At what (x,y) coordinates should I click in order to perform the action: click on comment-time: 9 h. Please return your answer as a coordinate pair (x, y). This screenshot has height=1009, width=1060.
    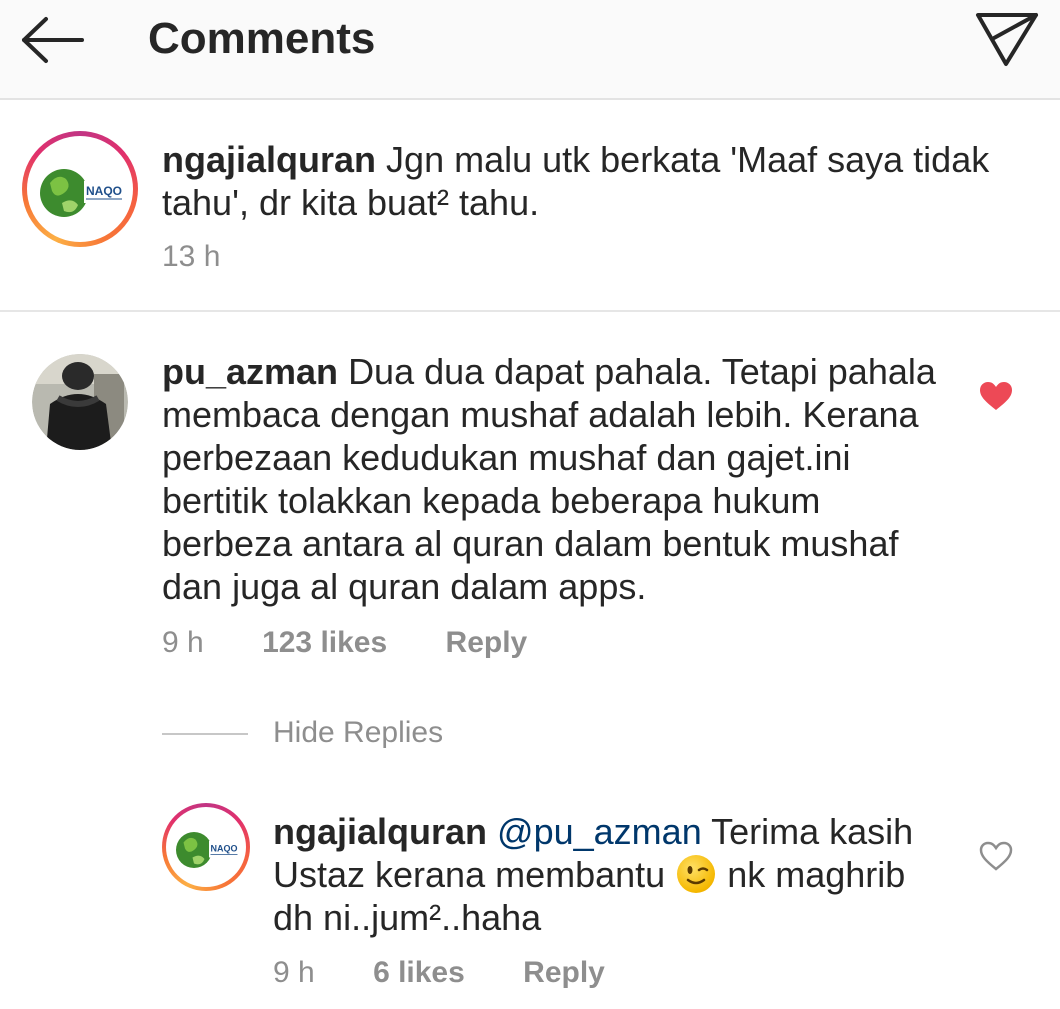
    Looking at the image, I should click on (183, 642).